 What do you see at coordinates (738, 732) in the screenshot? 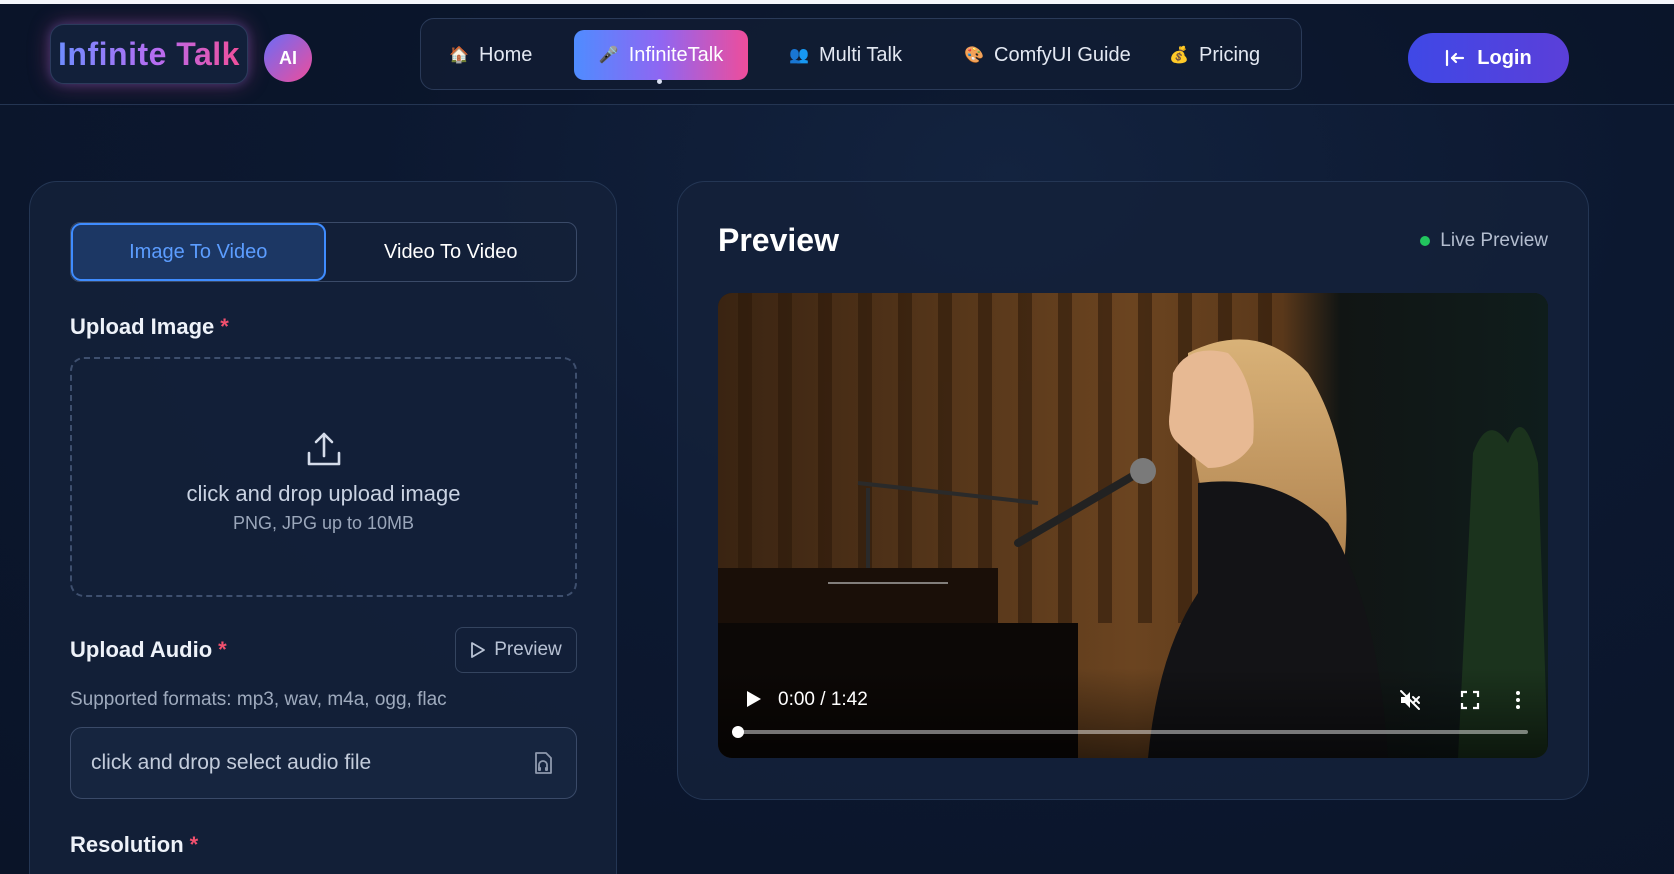
I see `video-progress-knob` at bounding box center [738, 732].